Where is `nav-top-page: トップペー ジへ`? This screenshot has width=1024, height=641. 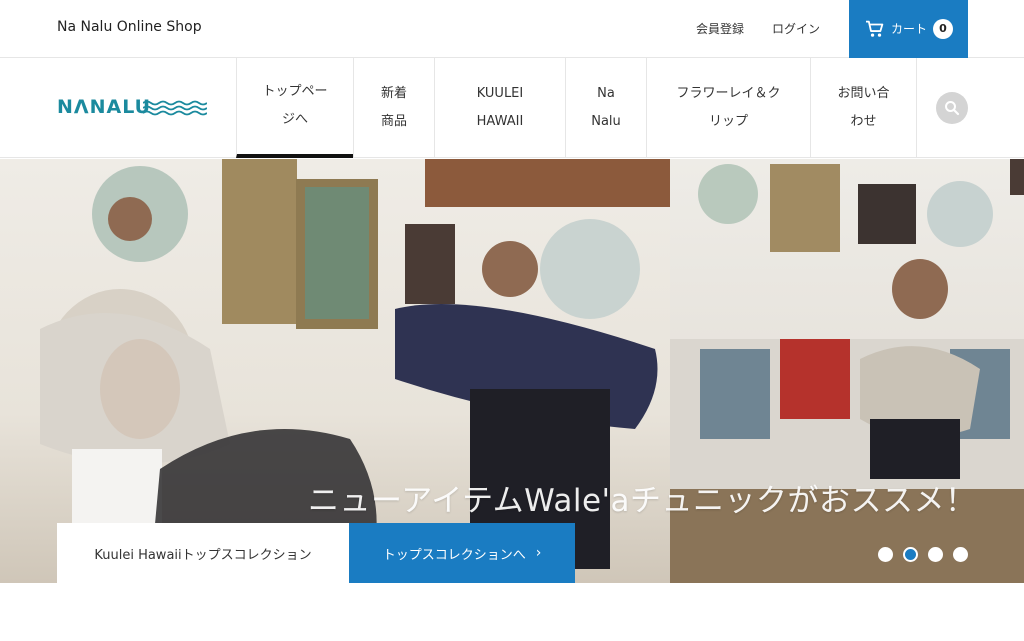 nav-top-page: トップペー ジへ is located at coordinates (294, 108).